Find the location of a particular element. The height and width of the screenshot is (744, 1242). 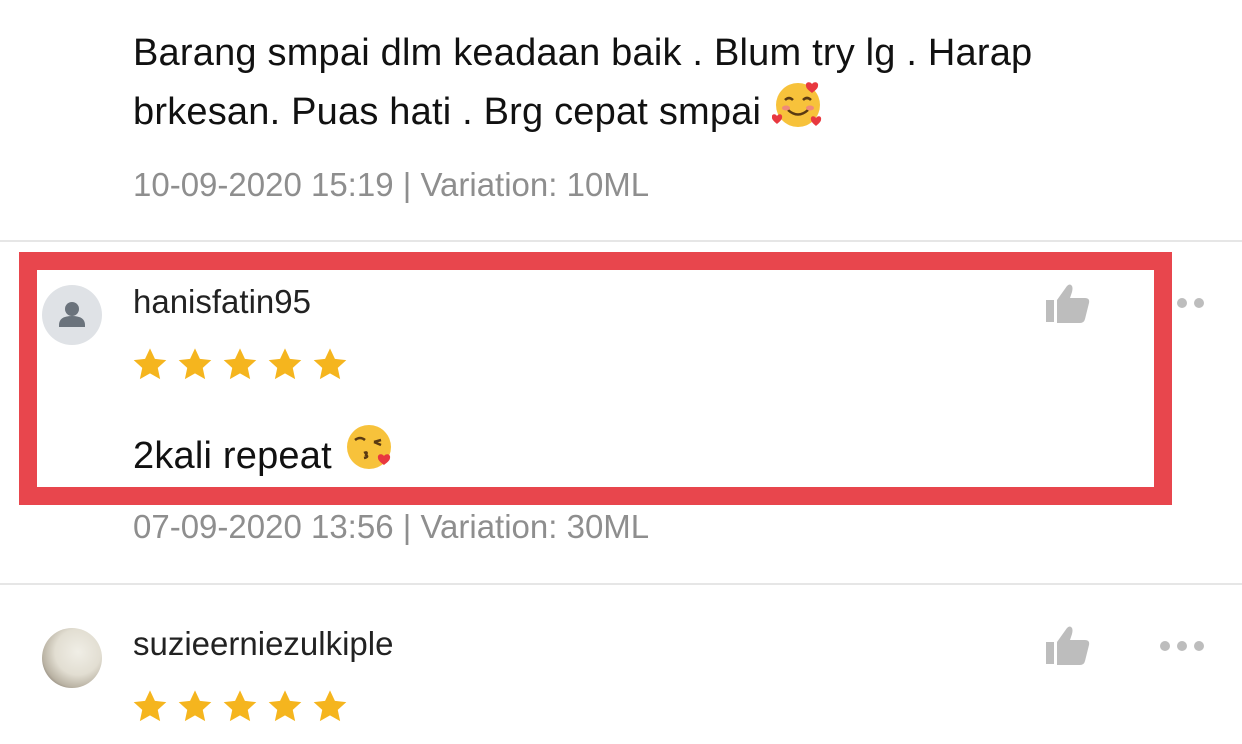

star-rating is located at coordinates (240, 707).